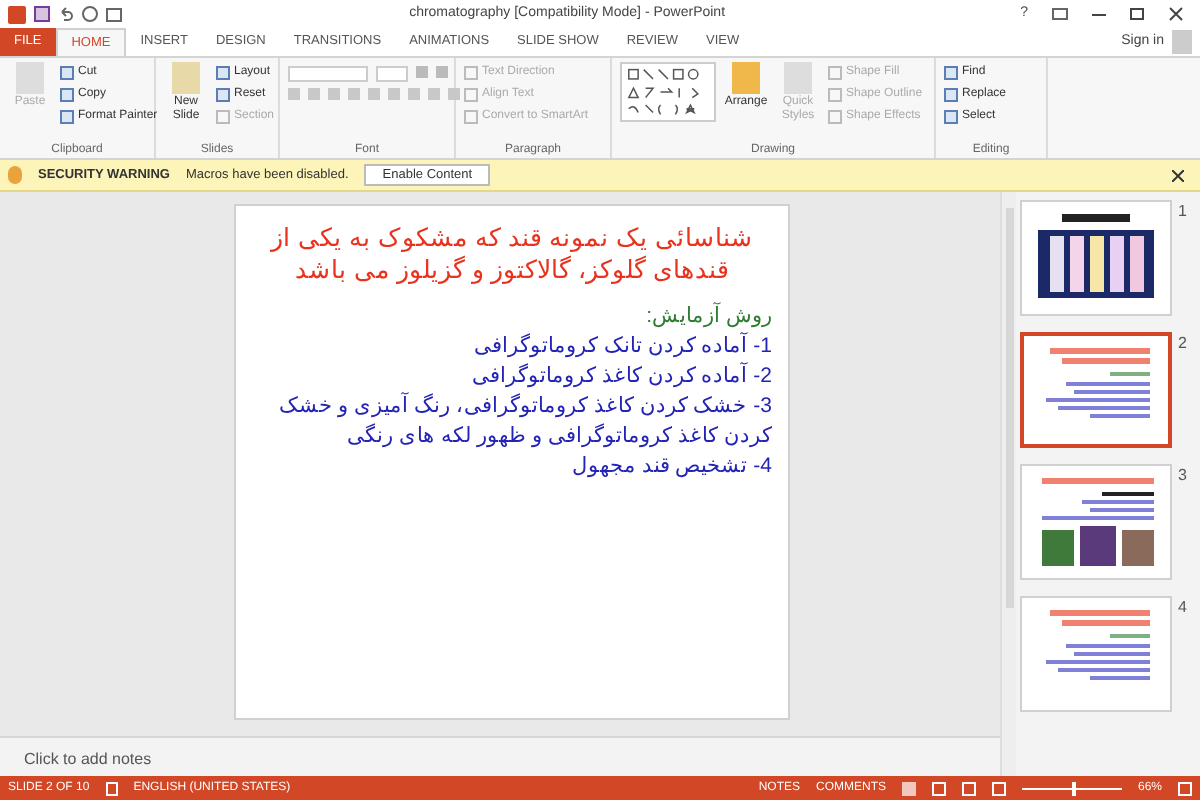 The image size is (1200, 800). I want to click on slide-list-item: 2- آماده کردن کاغذ کروماتوگرافی, so click(620, 377).